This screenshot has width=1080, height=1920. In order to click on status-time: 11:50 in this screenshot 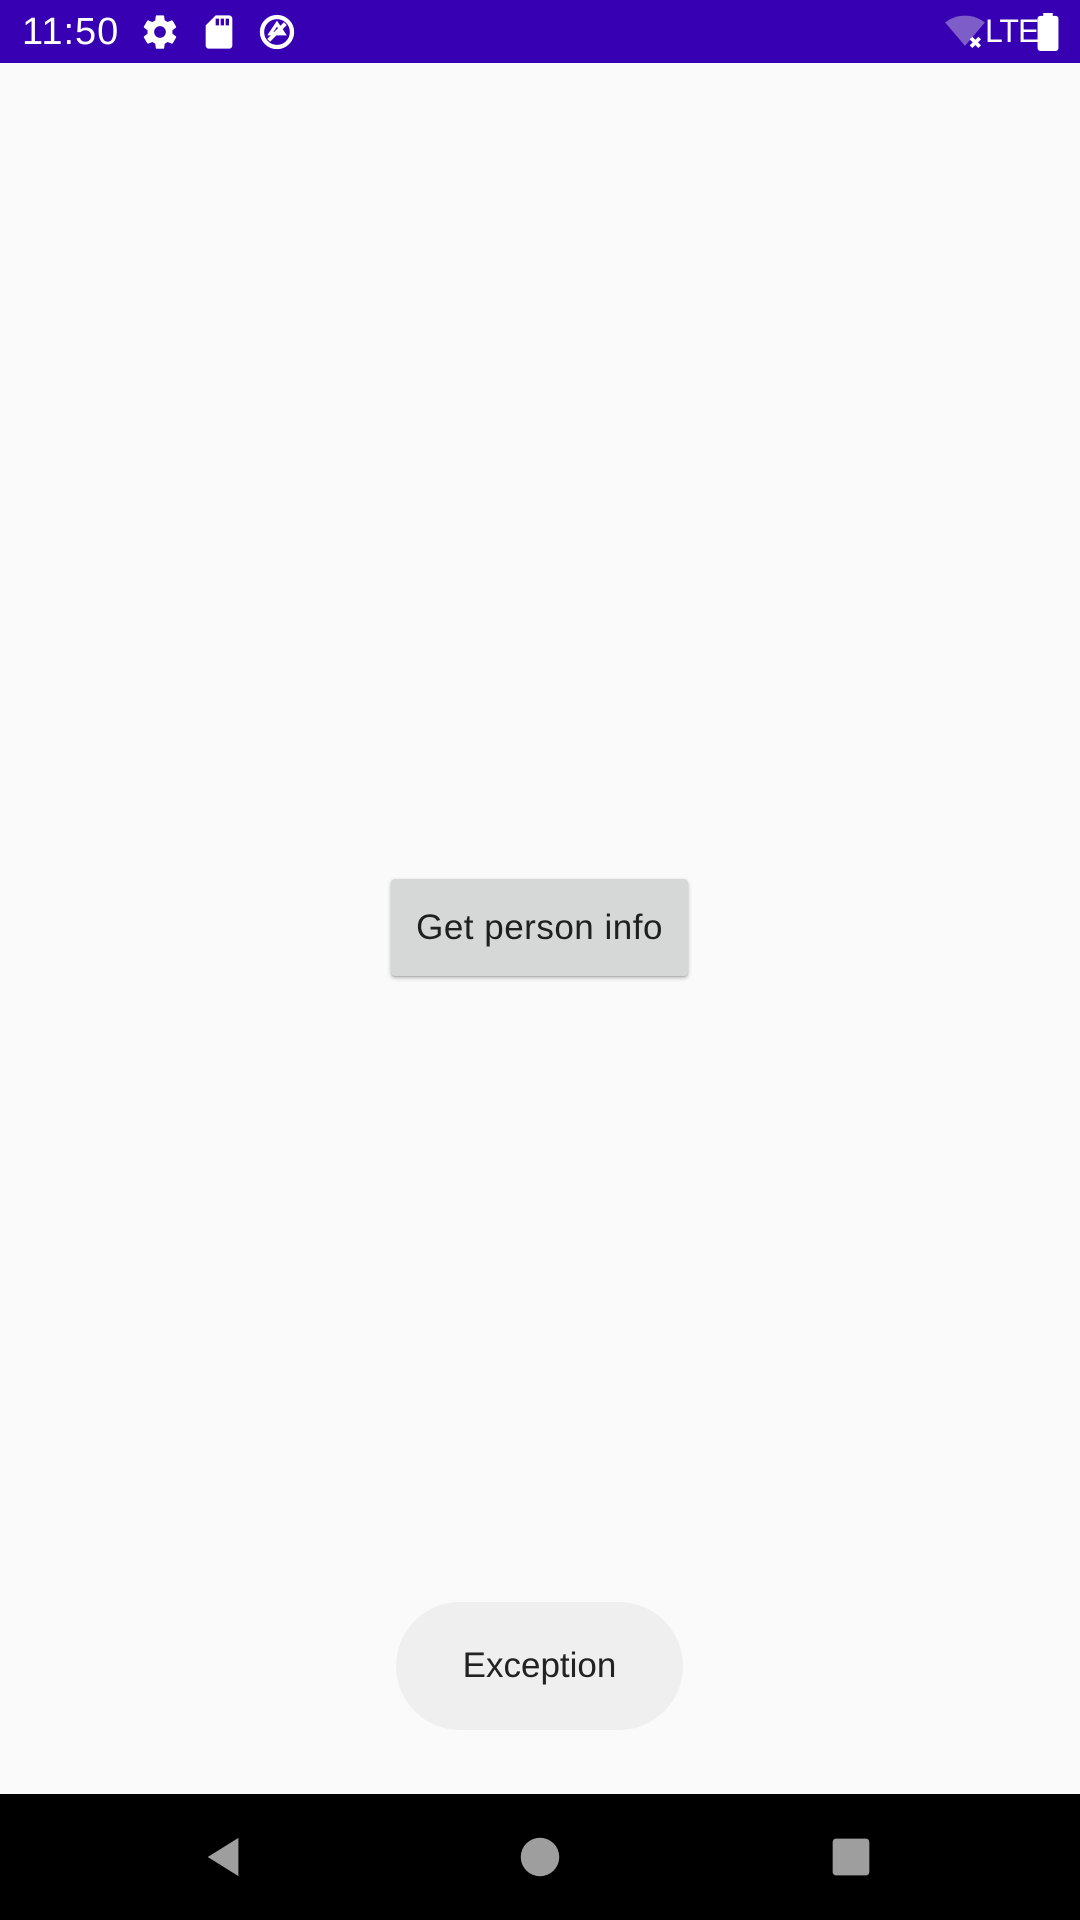, I will do `click(71, 32)`.